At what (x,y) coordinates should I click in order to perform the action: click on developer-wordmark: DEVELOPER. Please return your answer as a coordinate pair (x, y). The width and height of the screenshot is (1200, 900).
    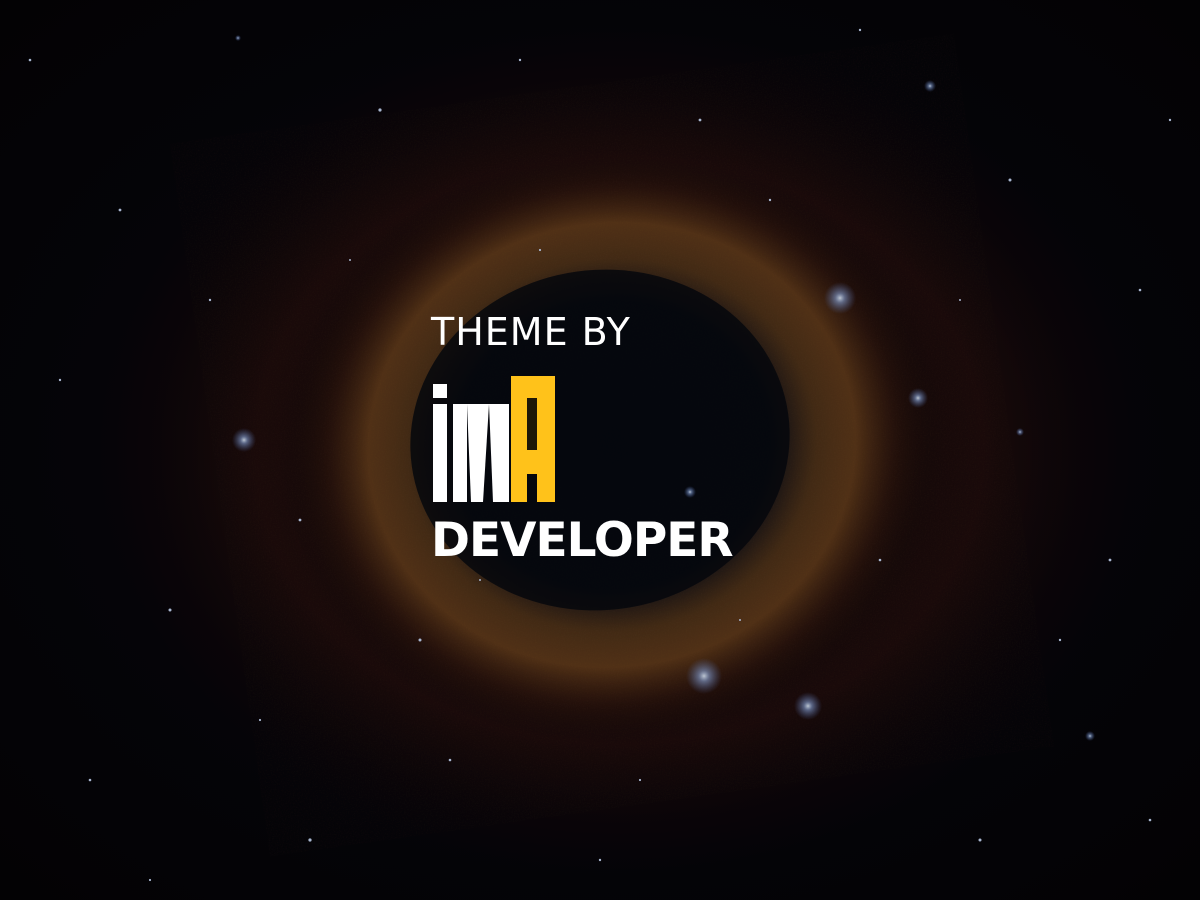
    Looking at the image, I should click on (582, 540).